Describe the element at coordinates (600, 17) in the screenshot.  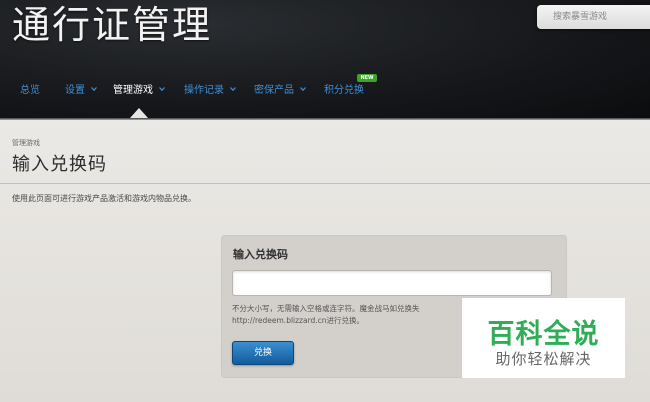
I see `search-input` at that location.